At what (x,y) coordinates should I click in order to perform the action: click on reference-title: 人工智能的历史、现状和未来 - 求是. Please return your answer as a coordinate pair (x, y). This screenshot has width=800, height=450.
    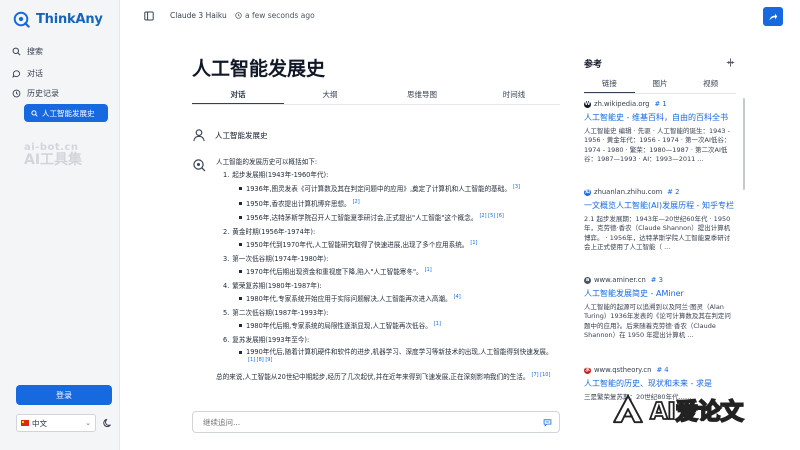
    Looking at the image, I should click on (660, 383).